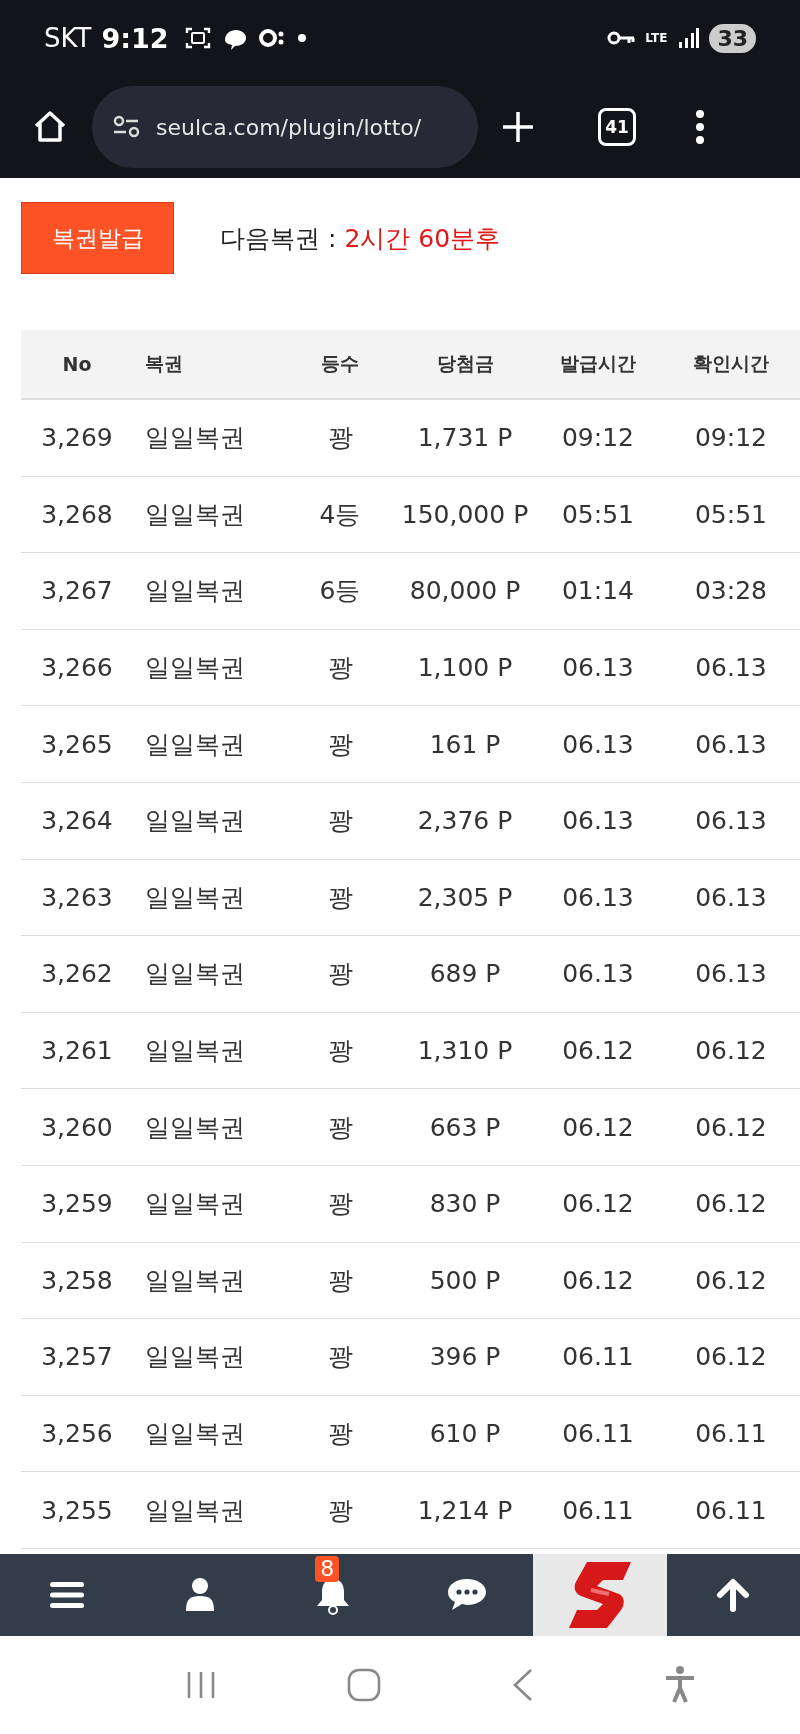 Image resolution: width=800 pixels, height=1734 pixels. I want to click on table-cell: 3,268, so click(77, 514).